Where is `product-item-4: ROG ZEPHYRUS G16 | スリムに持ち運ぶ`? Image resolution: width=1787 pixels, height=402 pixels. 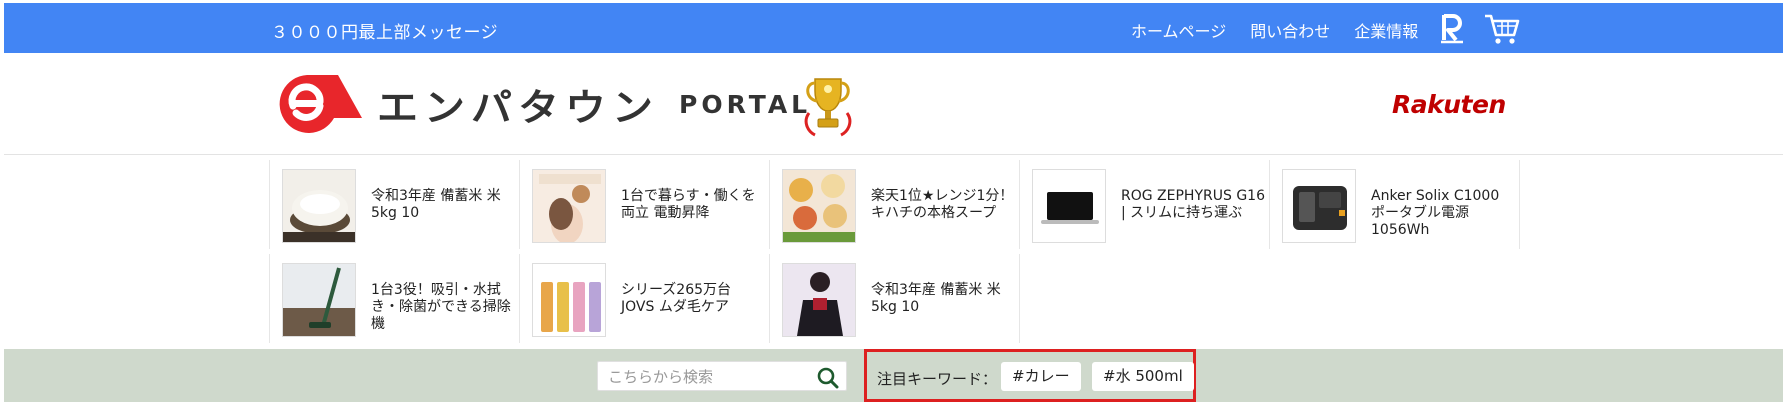
product-item-4: ROG ZEPHYRUS G16 | スリムに持ち運ぶ is located at coordinates (1144, 204).